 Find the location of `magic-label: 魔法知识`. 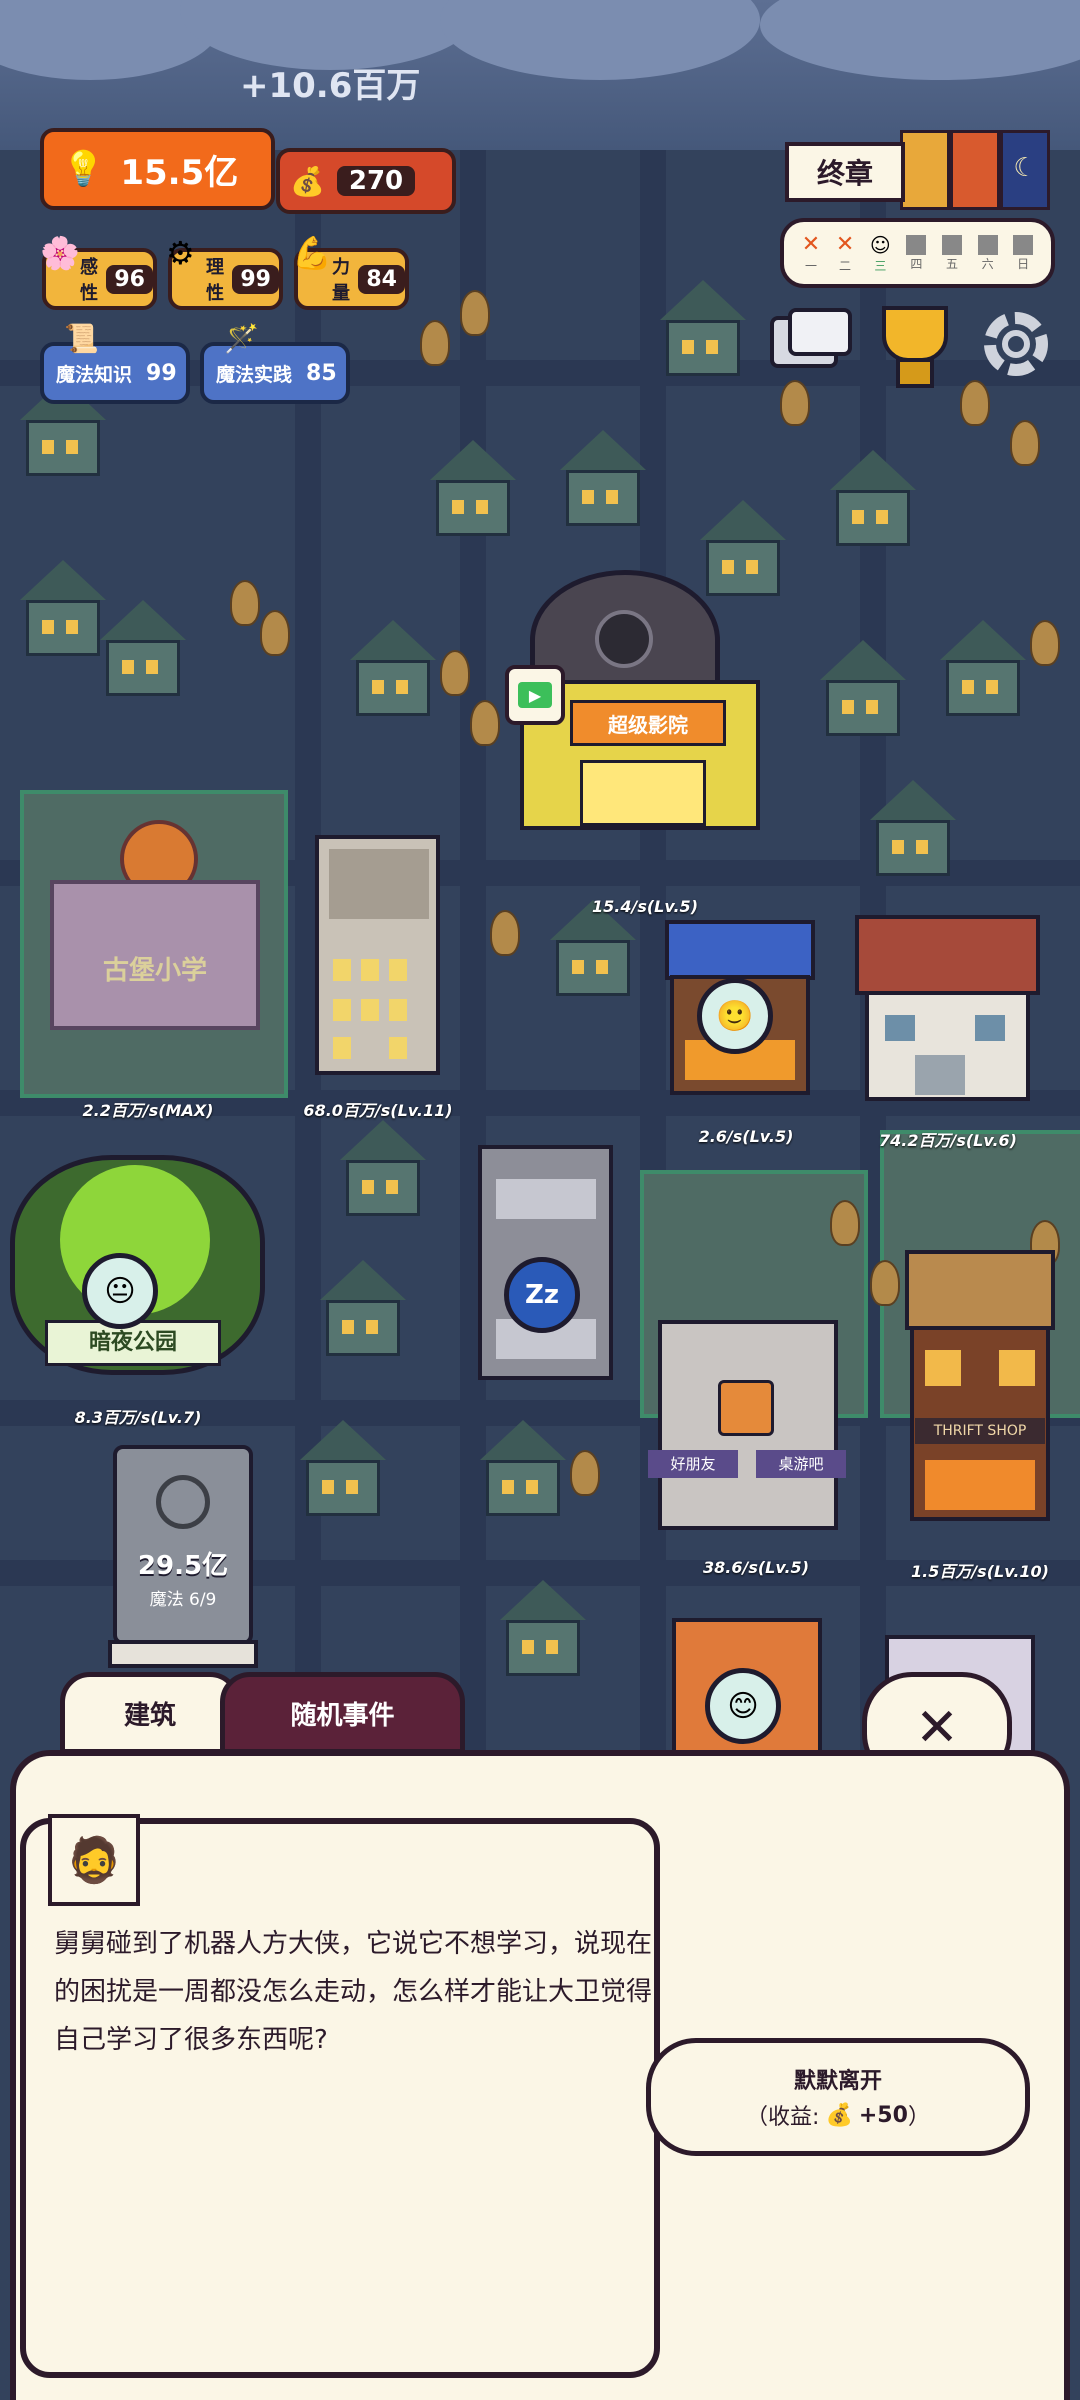

magic-label: 魔法知识 is located at coordinates (94, 374).